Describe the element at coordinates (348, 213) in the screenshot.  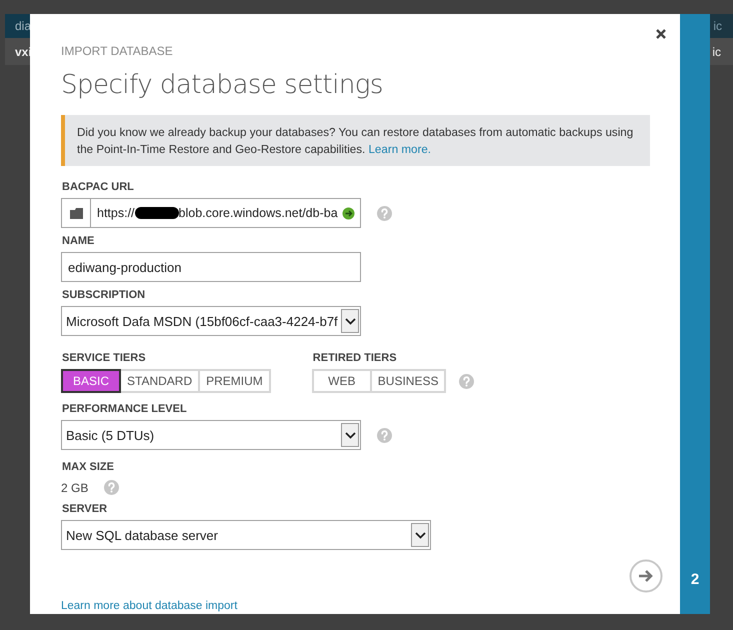
I see `status-icon` at that location.